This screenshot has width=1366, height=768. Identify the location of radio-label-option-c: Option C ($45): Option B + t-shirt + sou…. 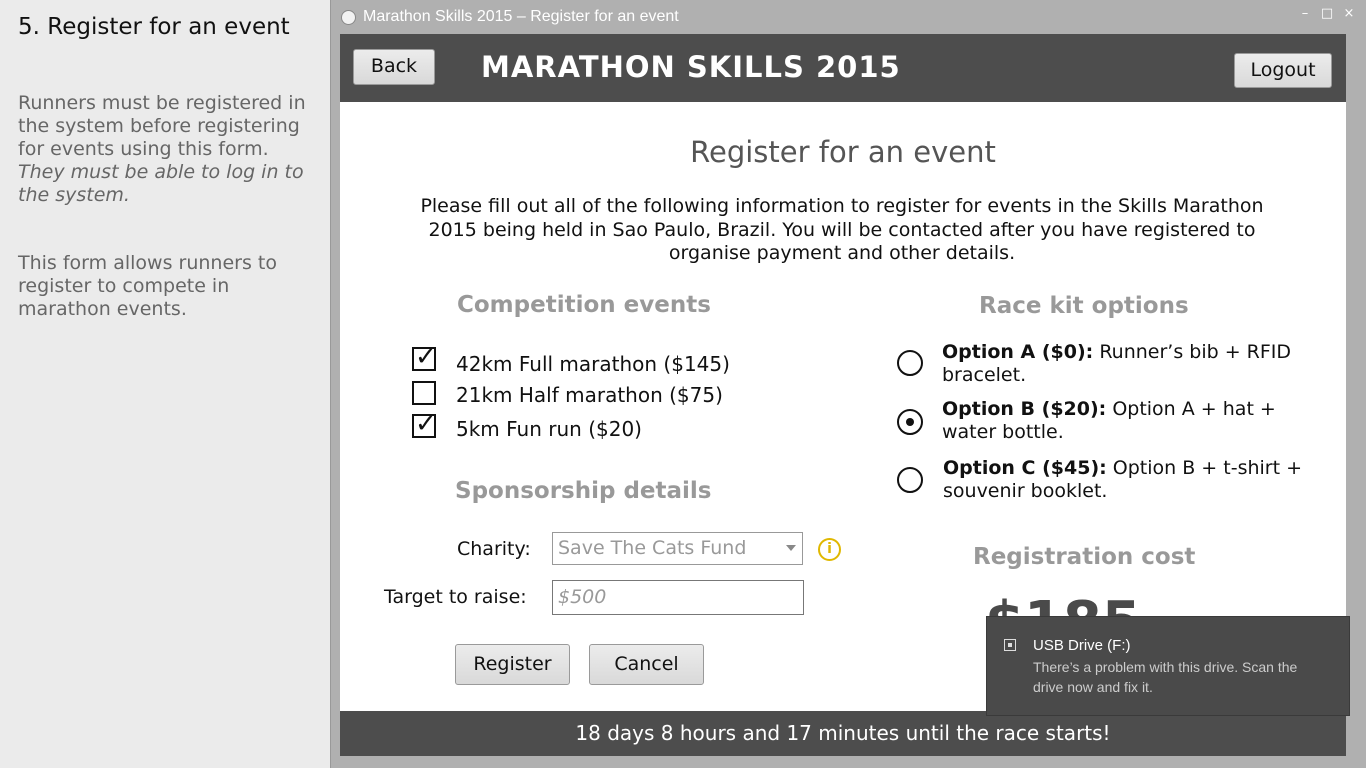
(1128, 480).